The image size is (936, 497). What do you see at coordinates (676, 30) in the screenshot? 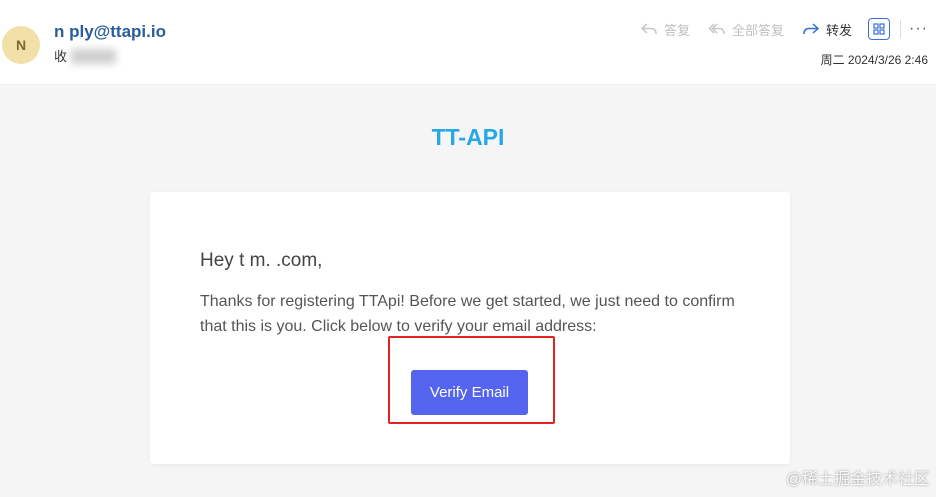
I see `reply-label: 答复` at bounding box center [676, 30].